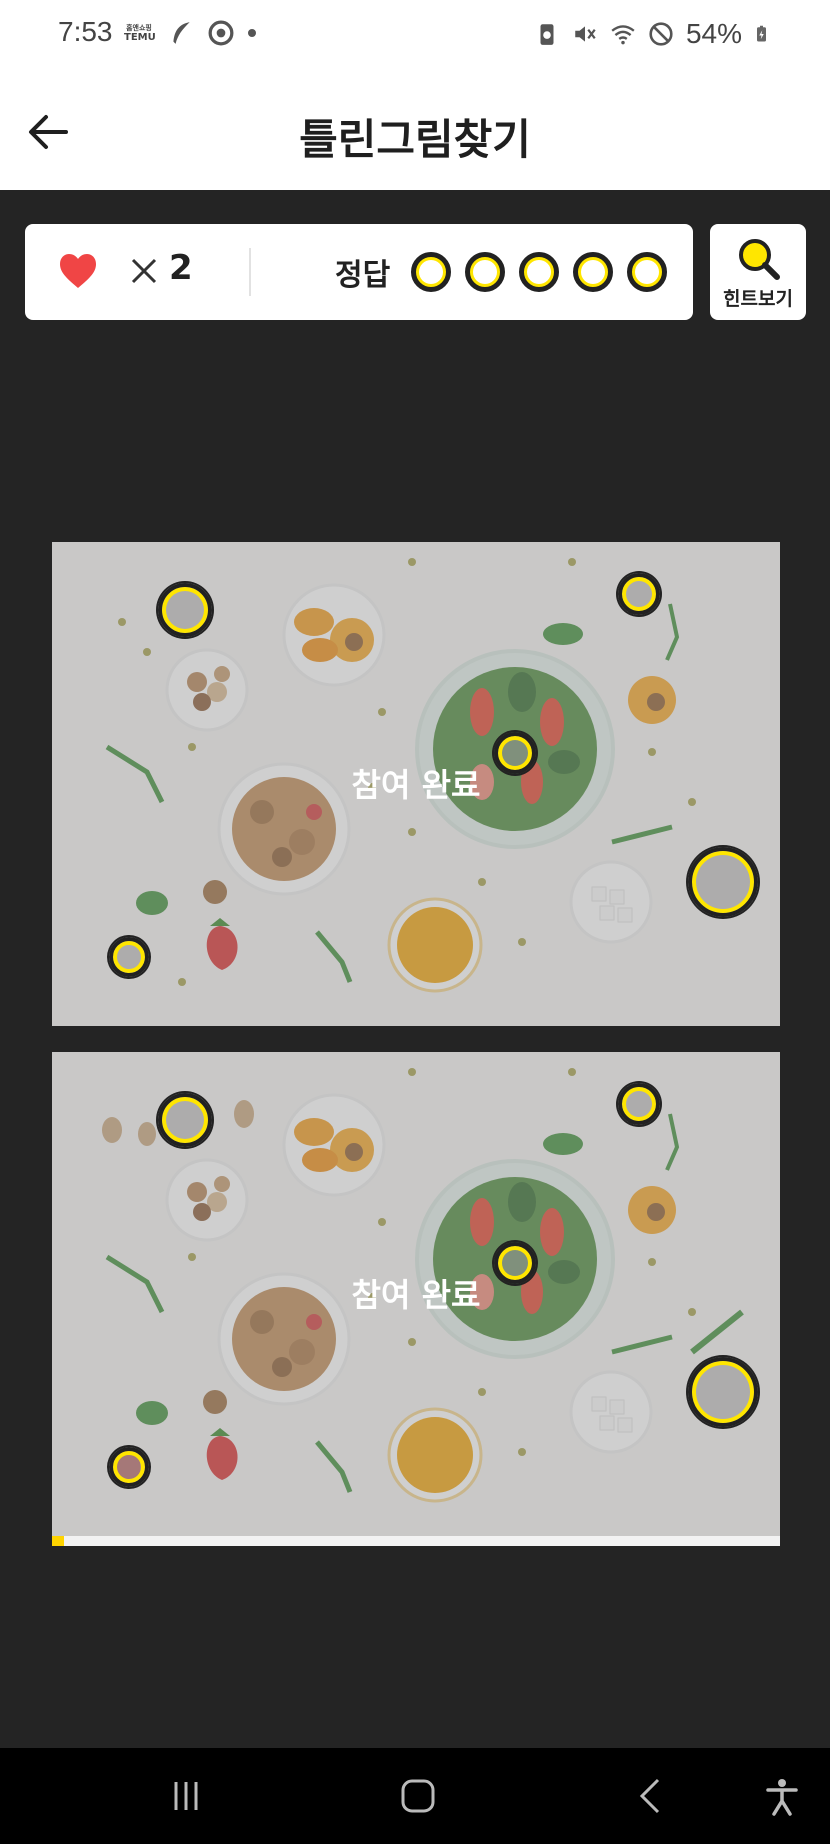  Describe the element at coordinates (416, 1541) in the screenshot. I see `time-progress-bar` at that location.